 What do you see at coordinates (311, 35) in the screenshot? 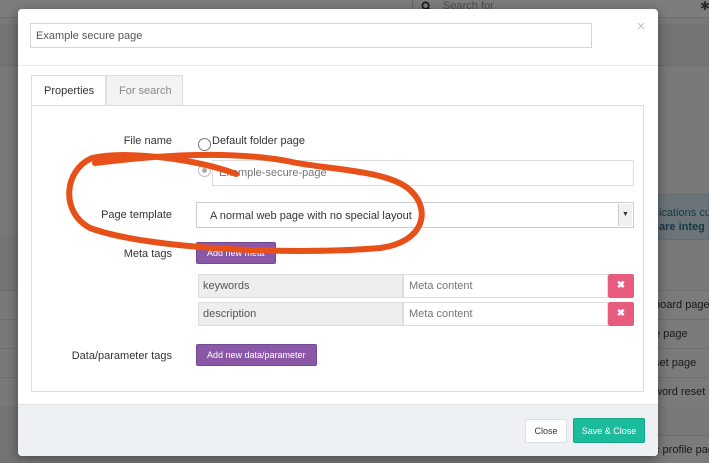
I see `page-title-input` at bounding box center [311, 35].